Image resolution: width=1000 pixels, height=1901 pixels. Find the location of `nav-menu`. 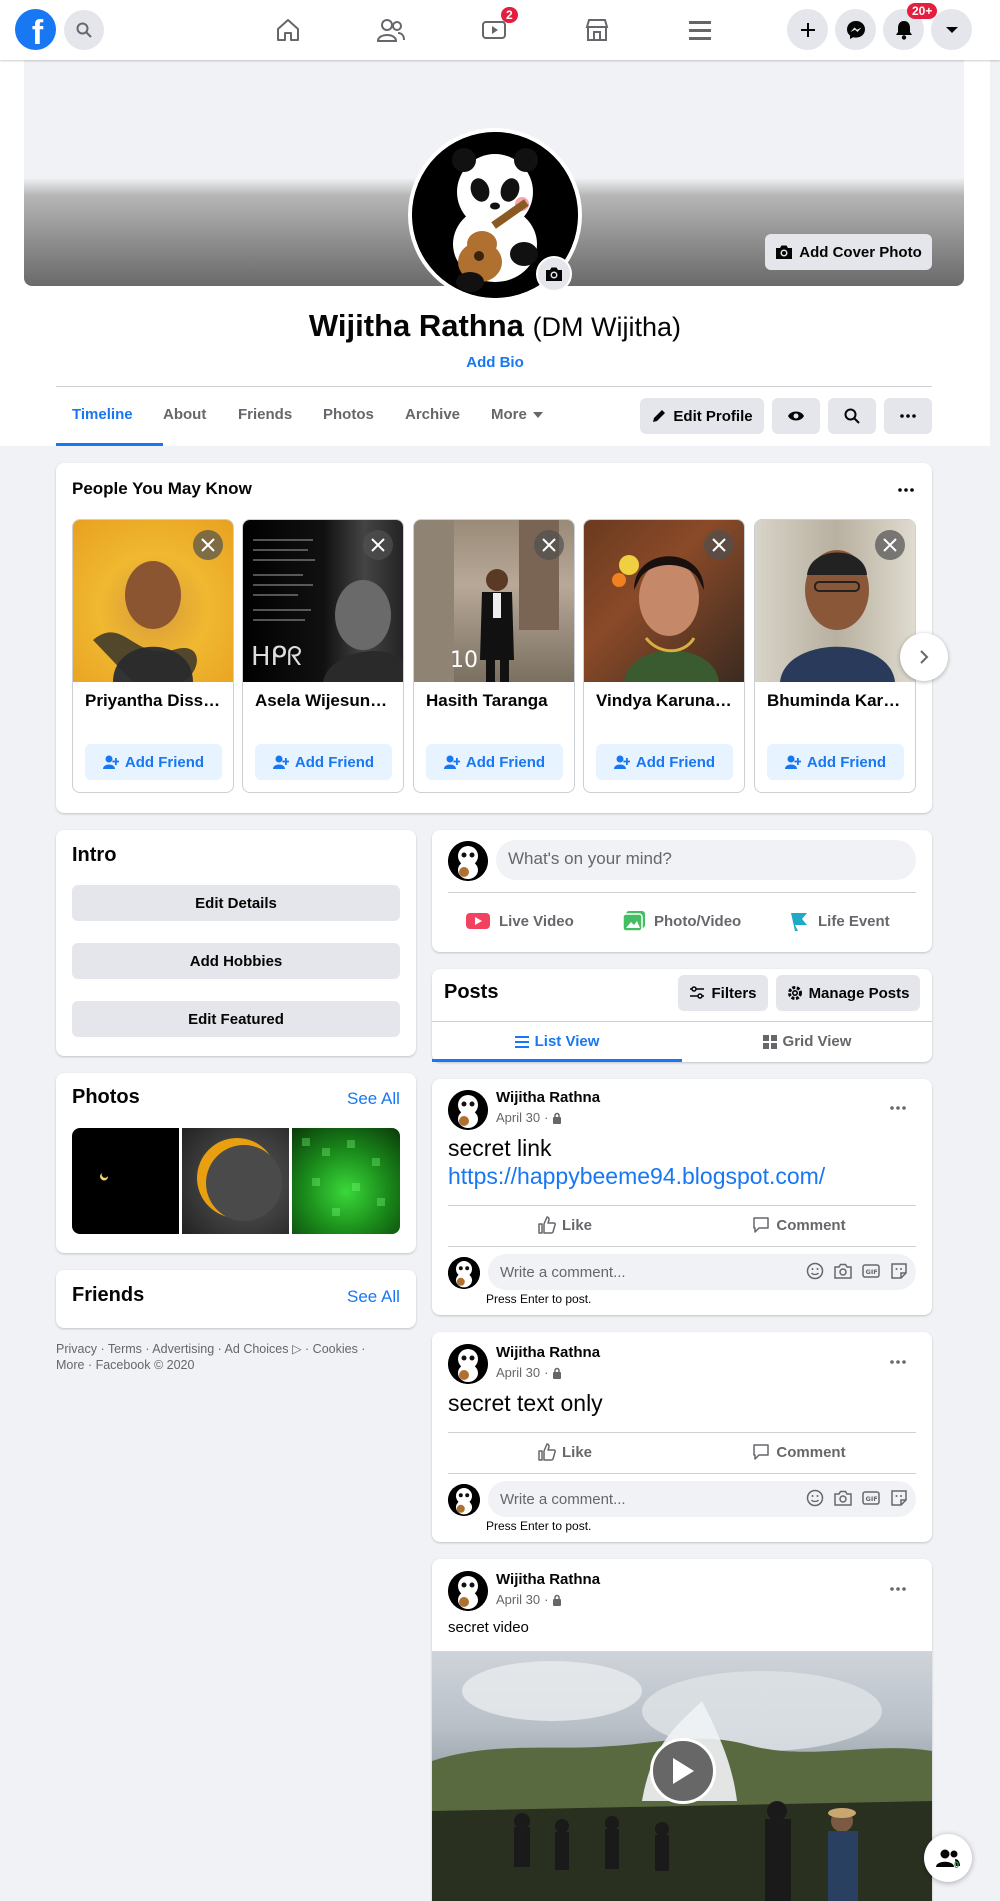

nav-menu is located at coordinates (700, 30).